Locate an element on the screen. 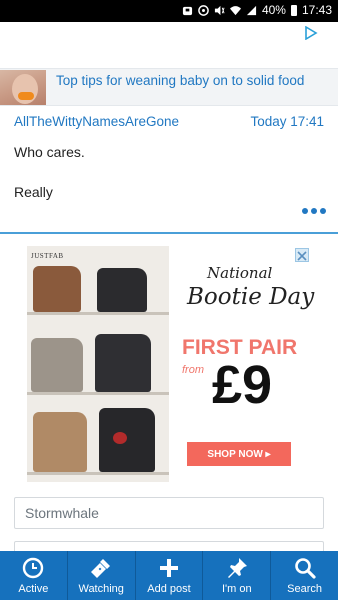 This screenshot has width=338, height=600. baby-thumbnail is located at coordinates (23, 87).